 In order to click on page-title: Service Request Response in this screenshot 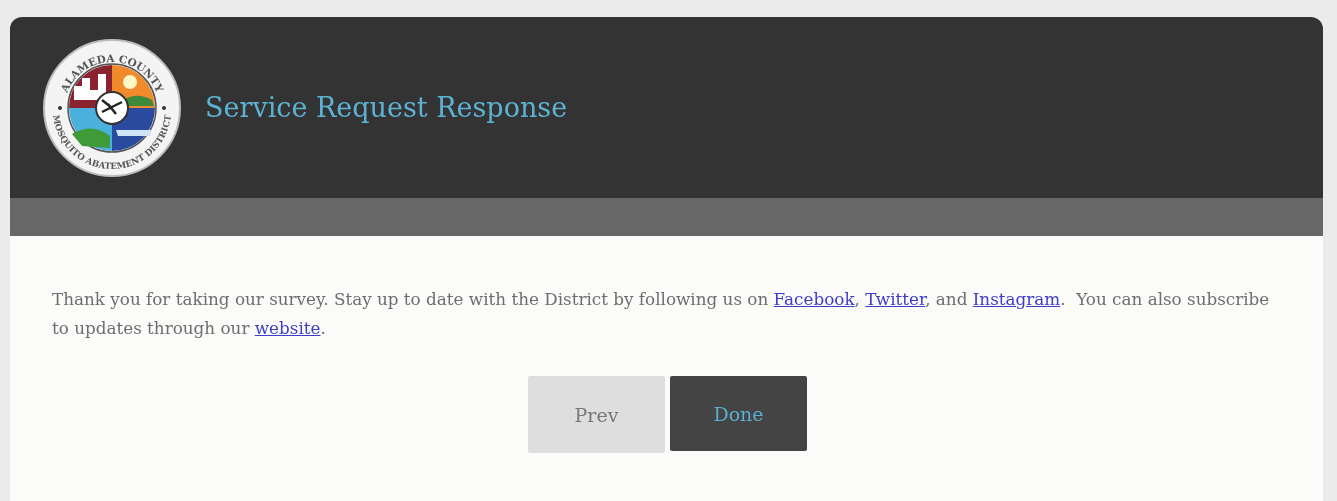, I will do `click(386, 107)`.